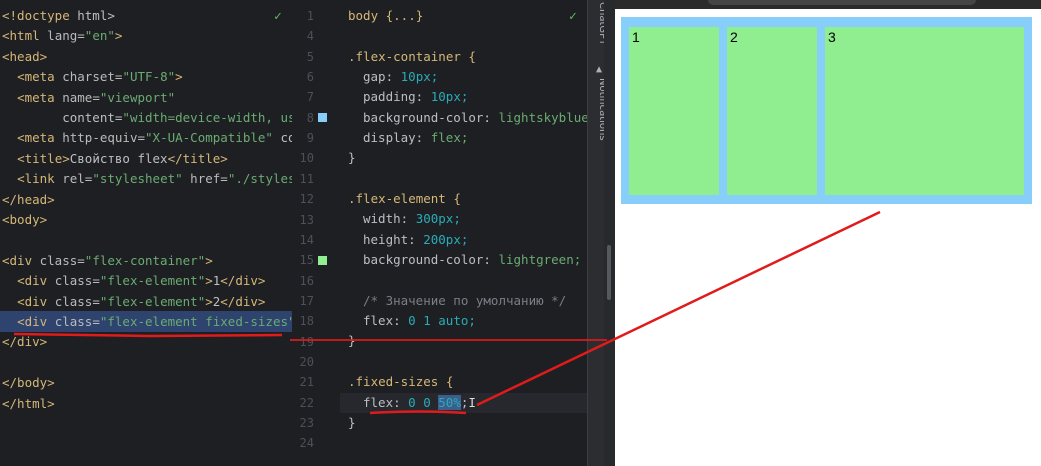 The height and width of the screenshot is (466, 1041). What do you see at coordinates (148, 335) in the screenshot?
I see `underline-html-line` at bounding box center [148, 335].